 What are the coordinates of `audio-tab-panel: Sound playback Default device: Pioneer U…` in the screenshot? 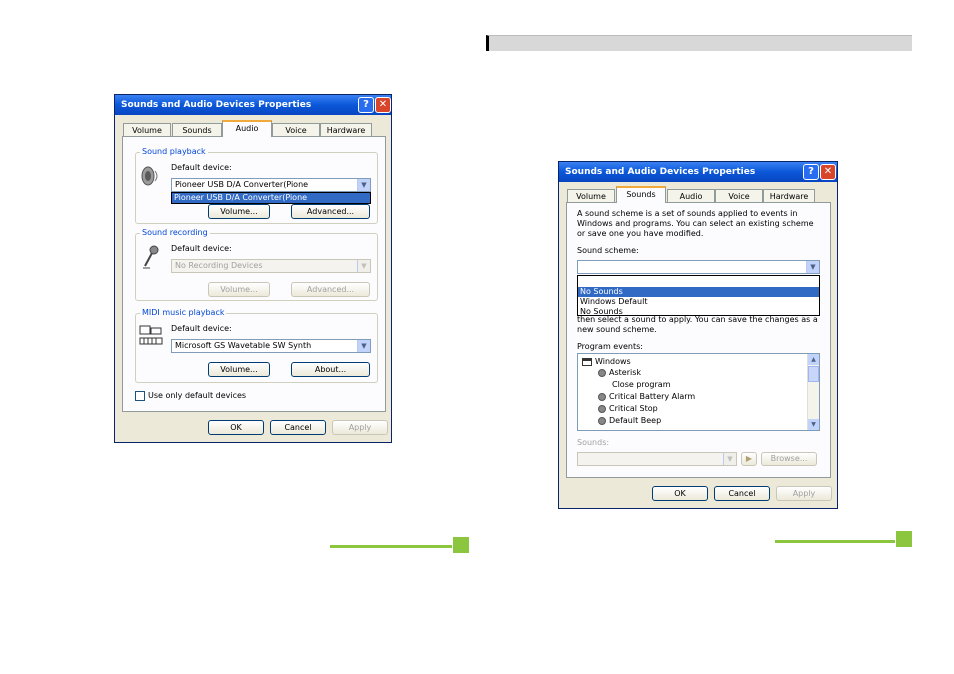 It's located at (254, 274).